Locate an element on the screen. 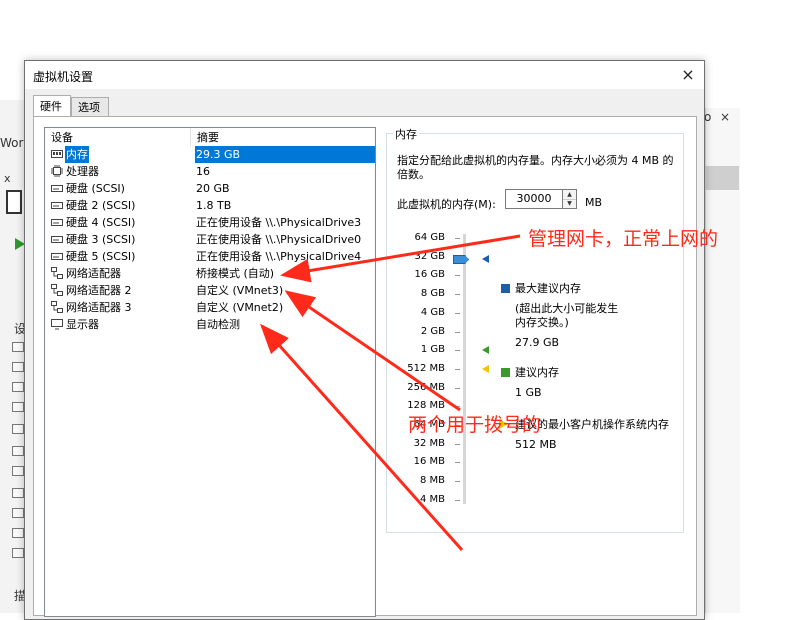 The height and width of the screenshot is (620, 803). device-name: 硬盘 (SCSI) is located at coordinates (95, 188).